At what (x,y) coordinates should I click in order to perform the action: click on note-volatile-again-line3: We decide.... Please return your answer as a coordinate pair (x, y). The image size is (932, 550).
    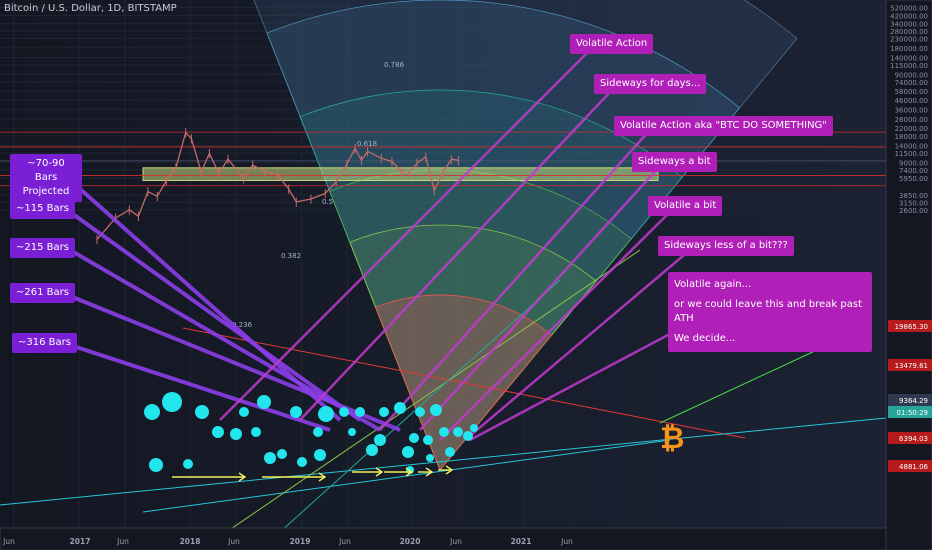
    Looking at the image, I should click on (705, 338).